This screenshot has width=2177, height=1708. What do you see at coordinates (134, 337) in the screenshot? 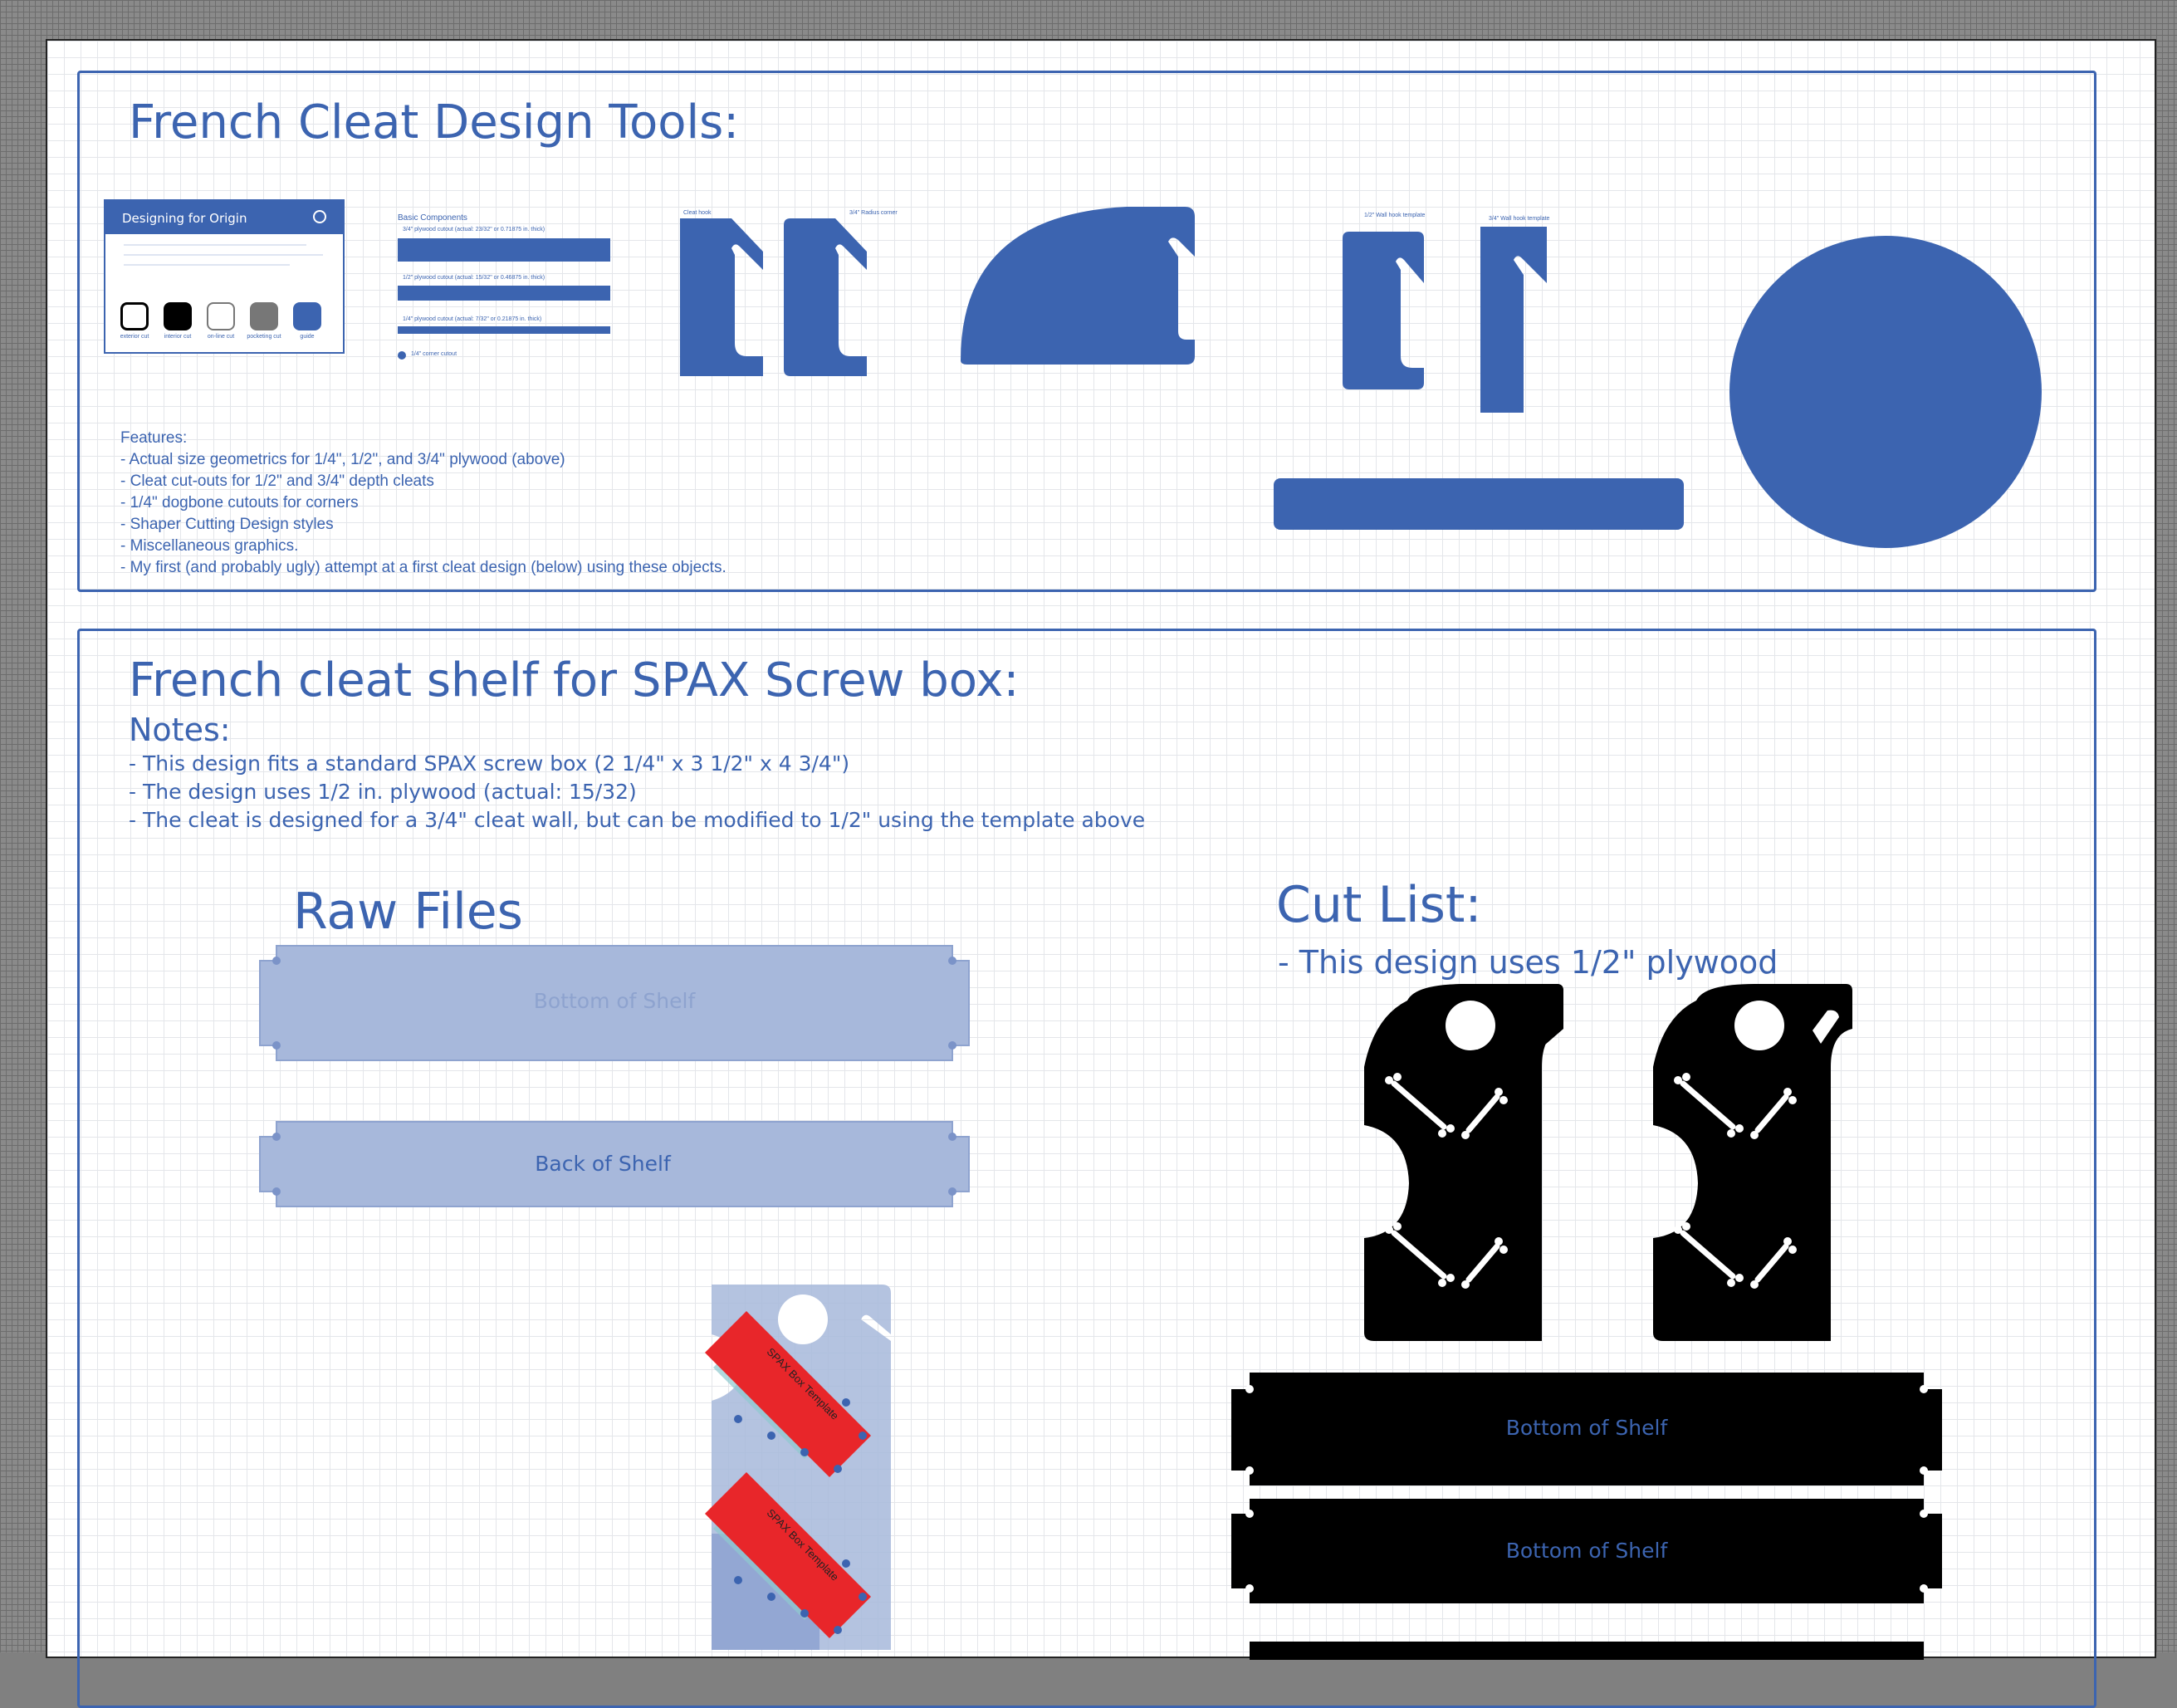
I see `swatch-label: exterior cut` at bounding box center [134, 337].